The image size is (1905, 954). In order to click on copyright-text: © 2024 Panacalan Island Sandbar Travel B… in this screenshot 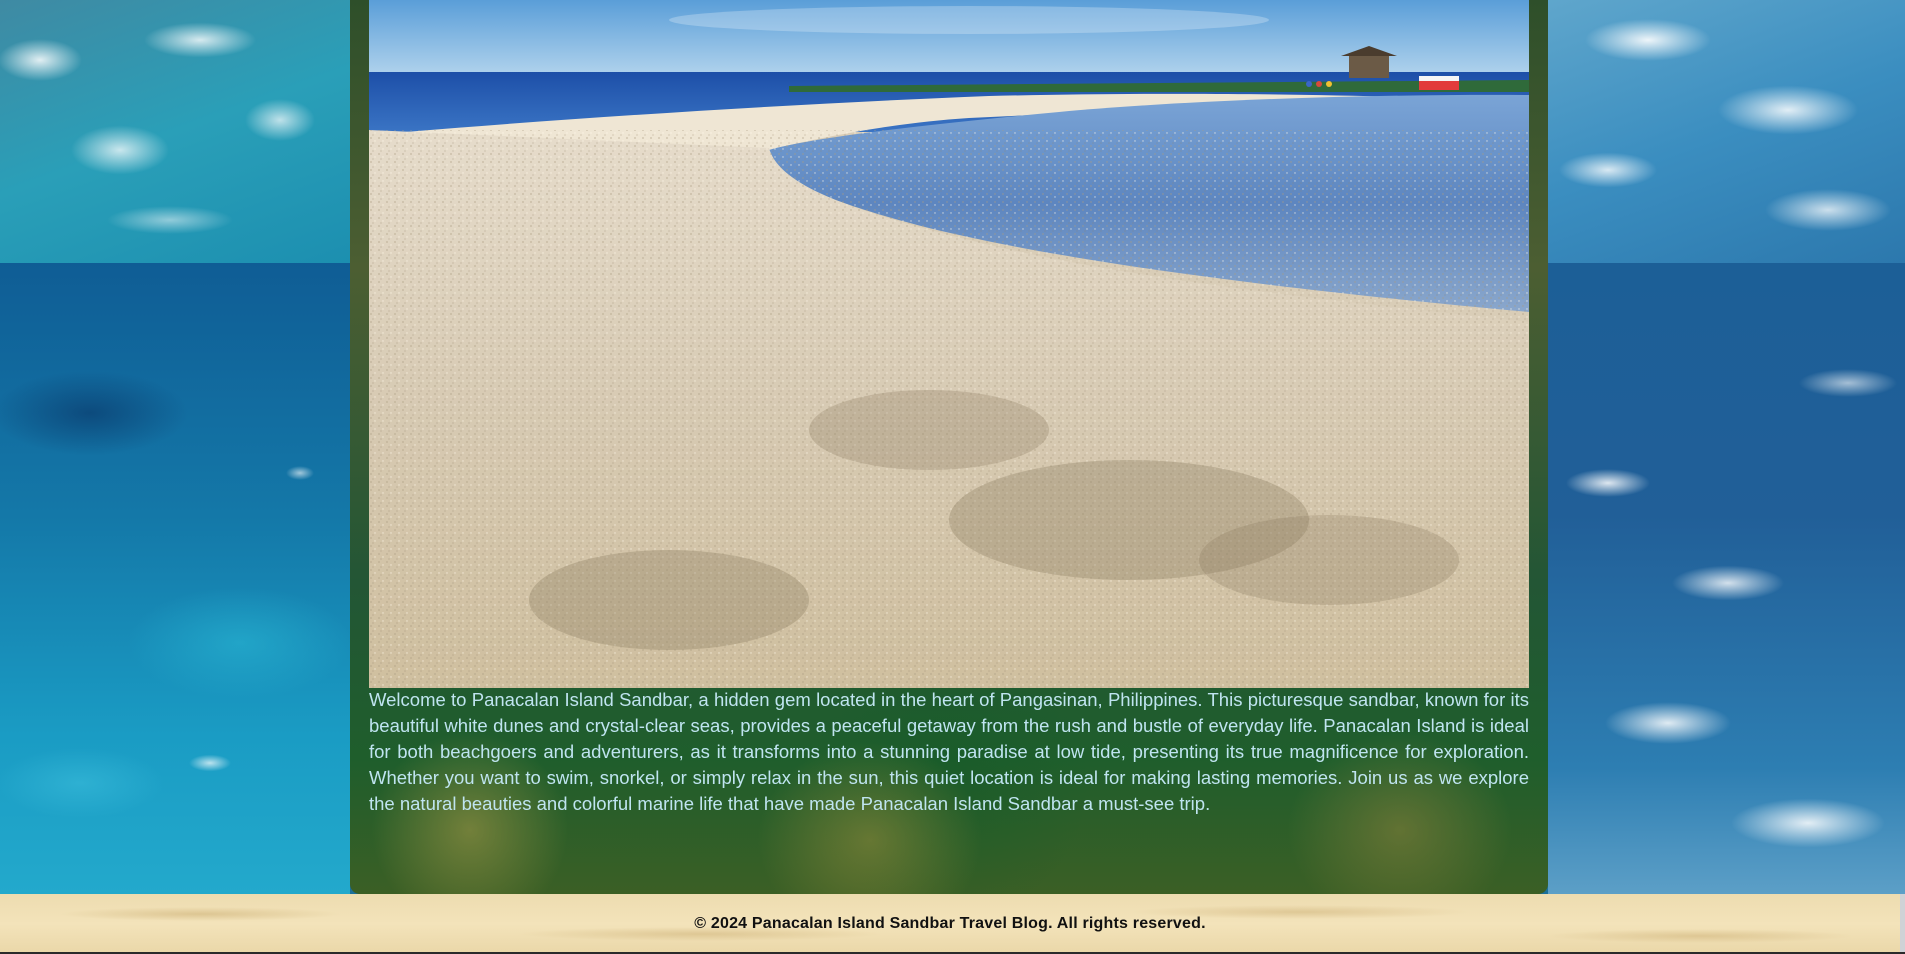, I will do `click(950, 923)`.